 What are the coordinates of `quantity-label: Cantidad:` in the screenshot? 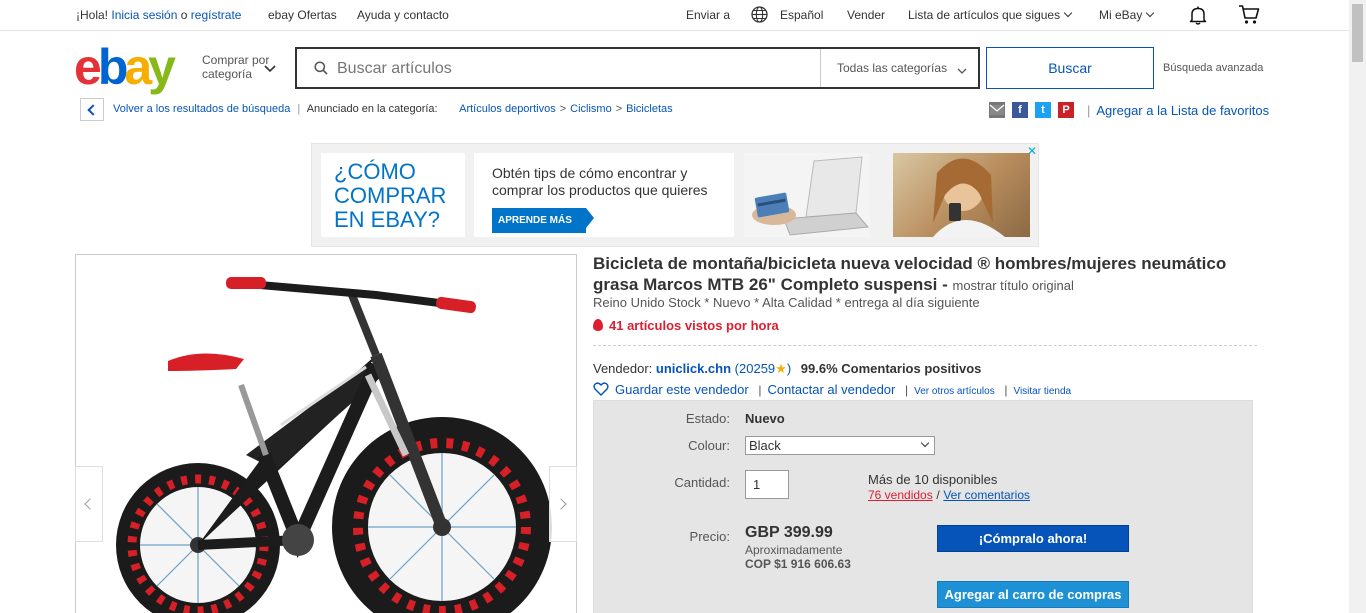 It's located at (702, 482).